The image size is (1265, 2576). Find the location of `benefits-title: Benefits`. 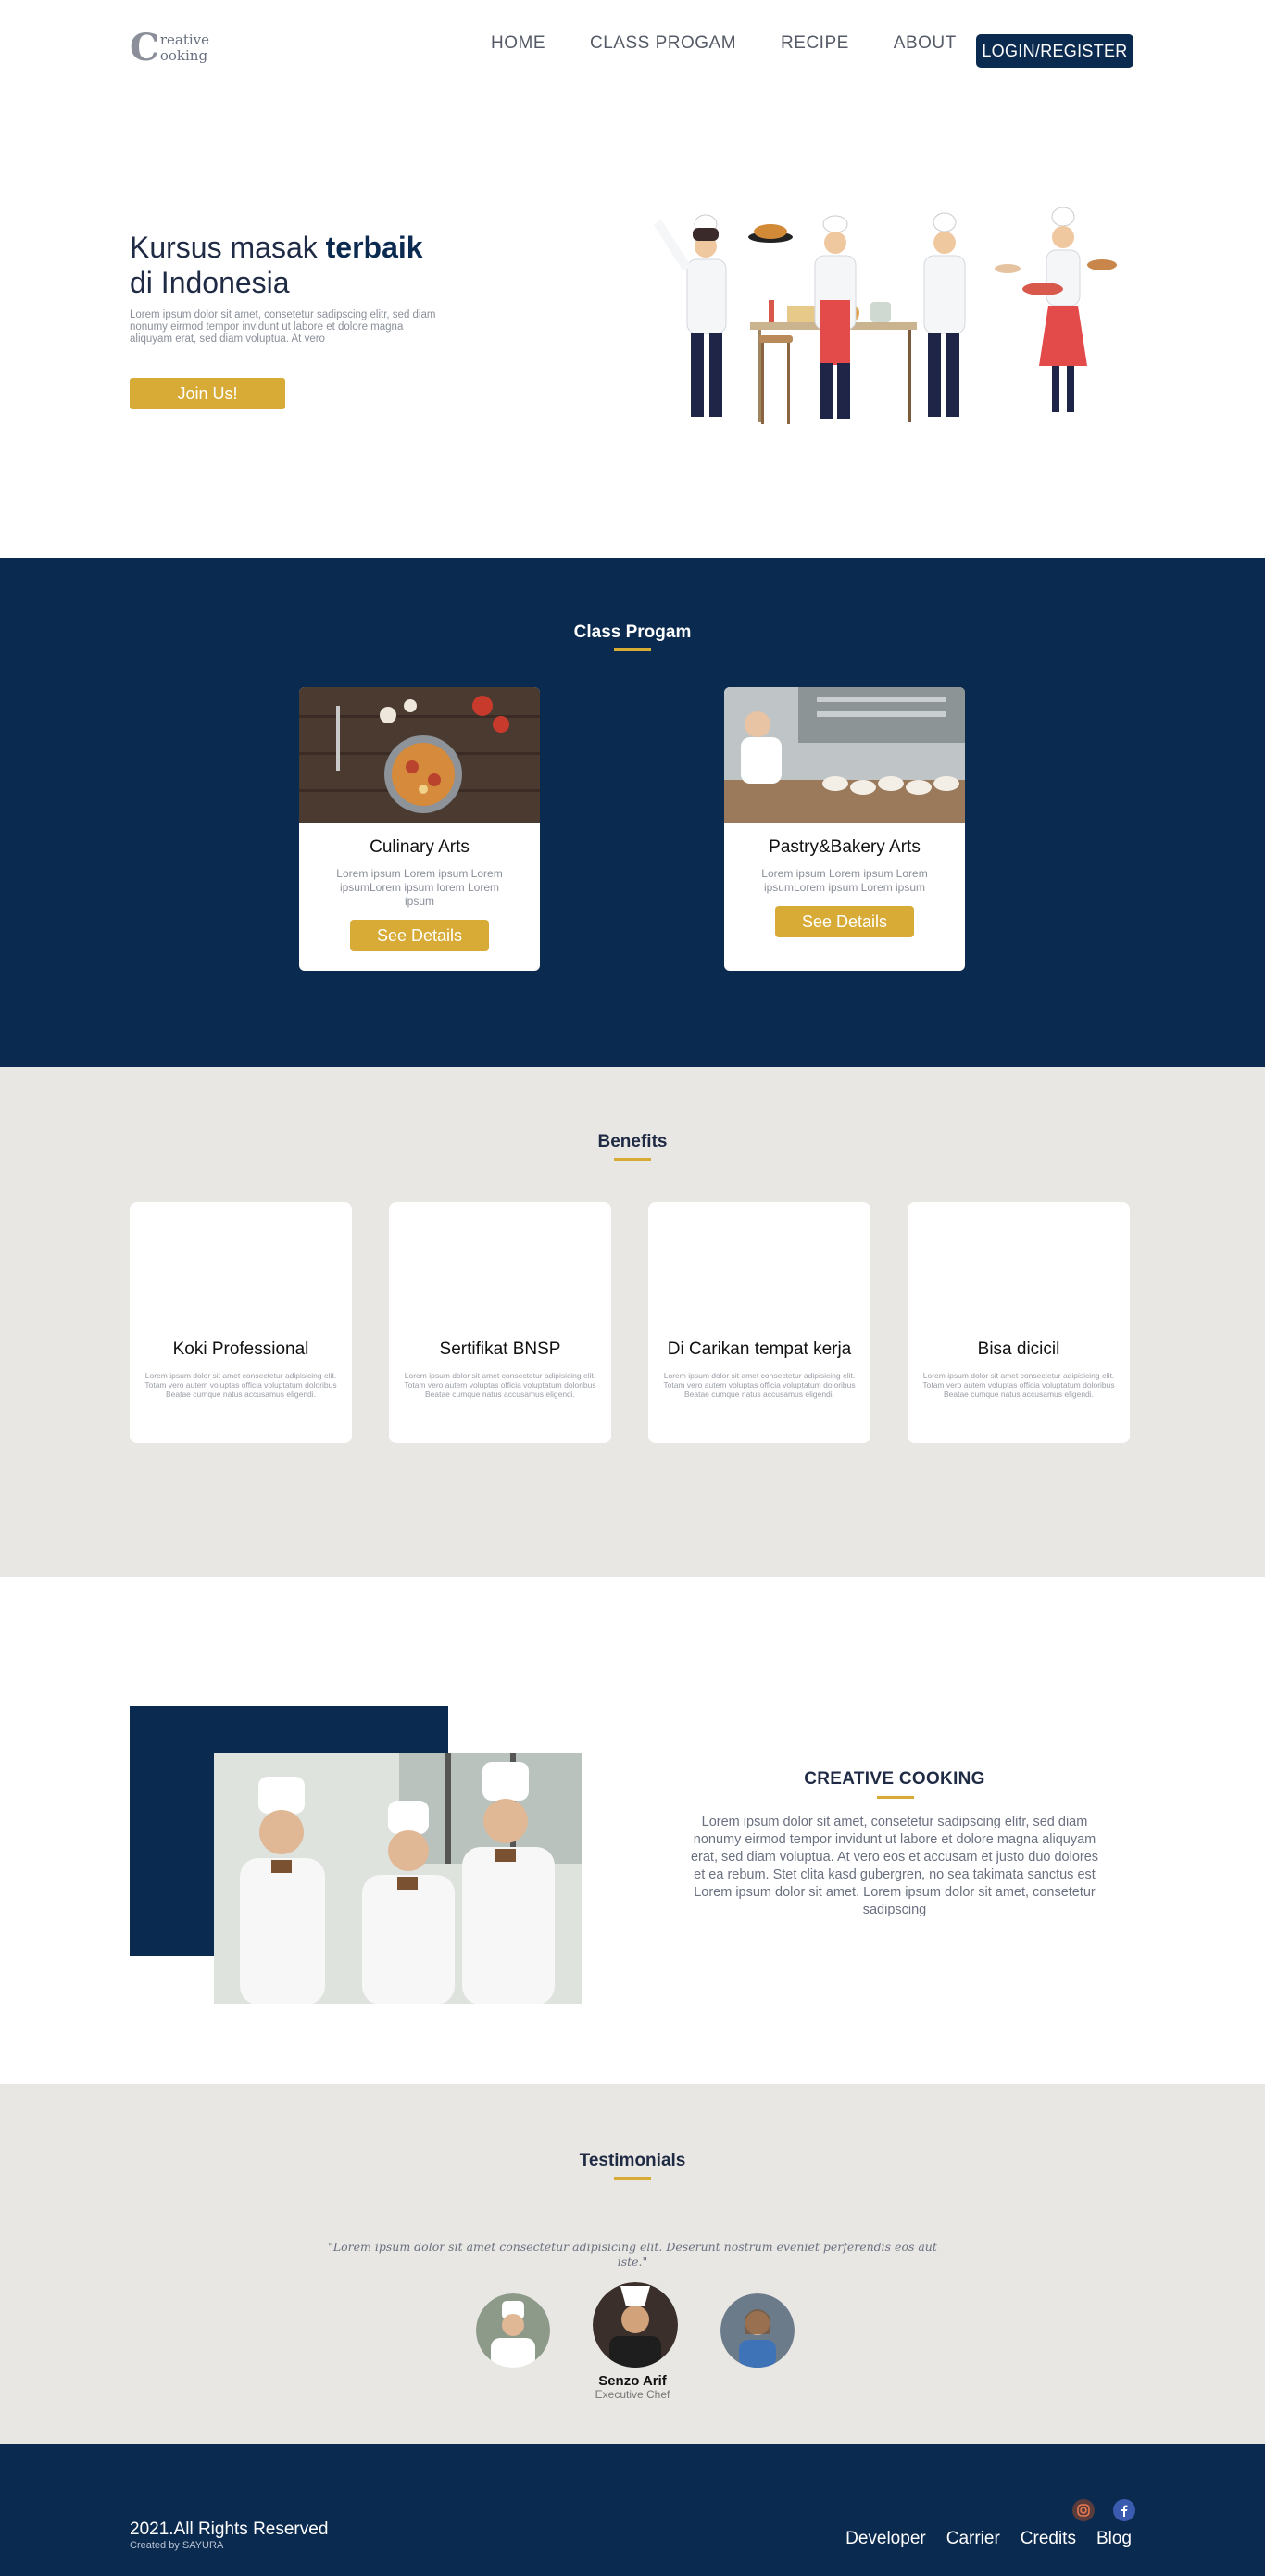

benefits-title: Benefits is located at coordinates (632, 1141).